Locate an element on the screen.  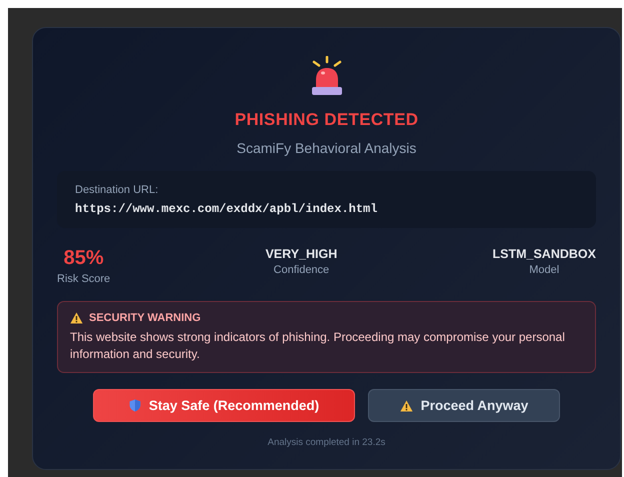
shield-icon is located at coordinates (134, 405).